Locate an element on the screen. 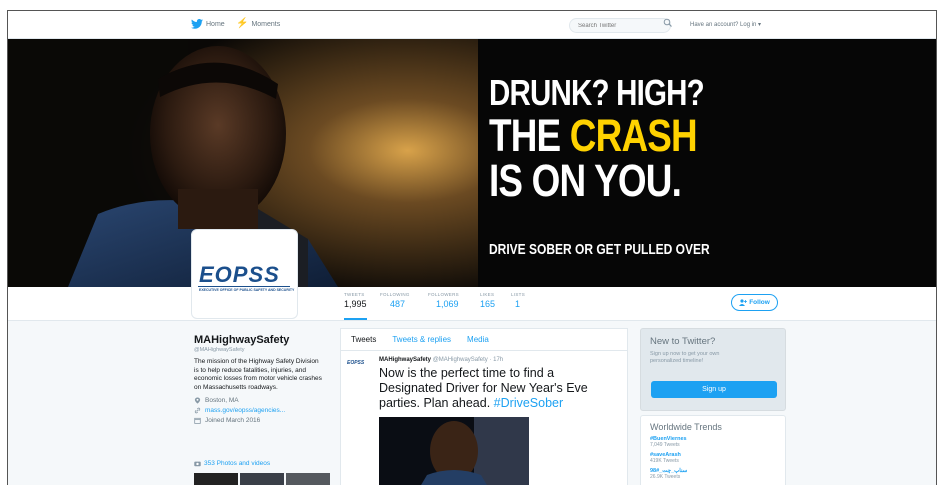 The image size is (944, 485). login-link: Have an account? Log in ▾ is located at coordinates (725, 24).